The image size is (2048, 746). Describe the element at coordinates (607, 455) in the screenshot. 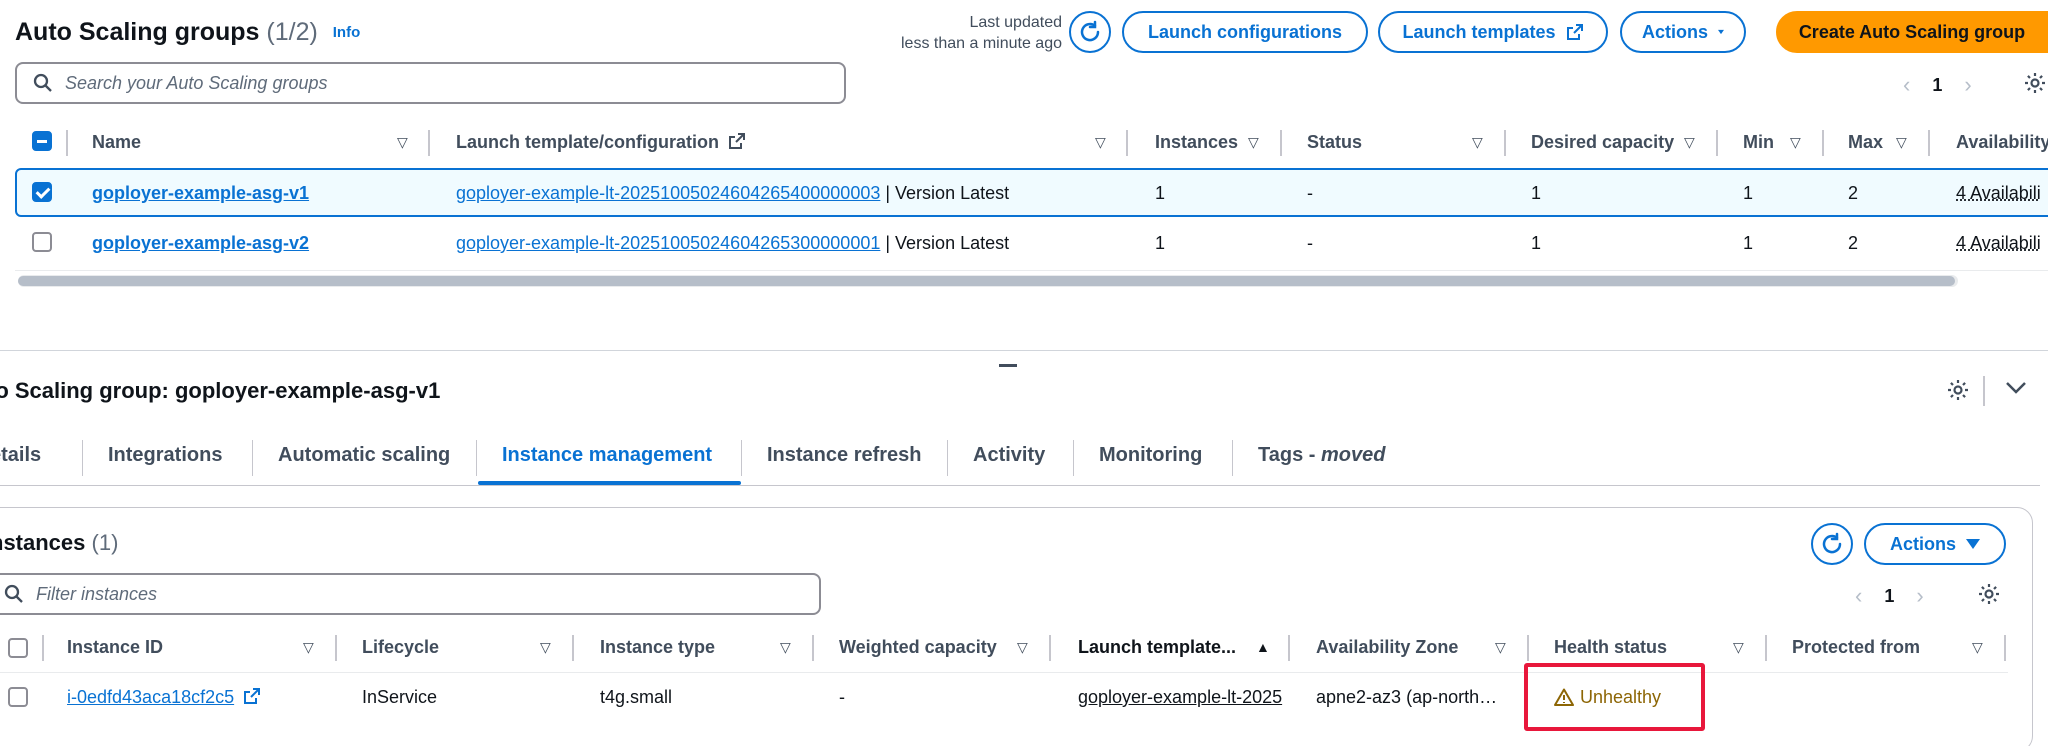

I see `tab-instance-management: Instance management` at that location.